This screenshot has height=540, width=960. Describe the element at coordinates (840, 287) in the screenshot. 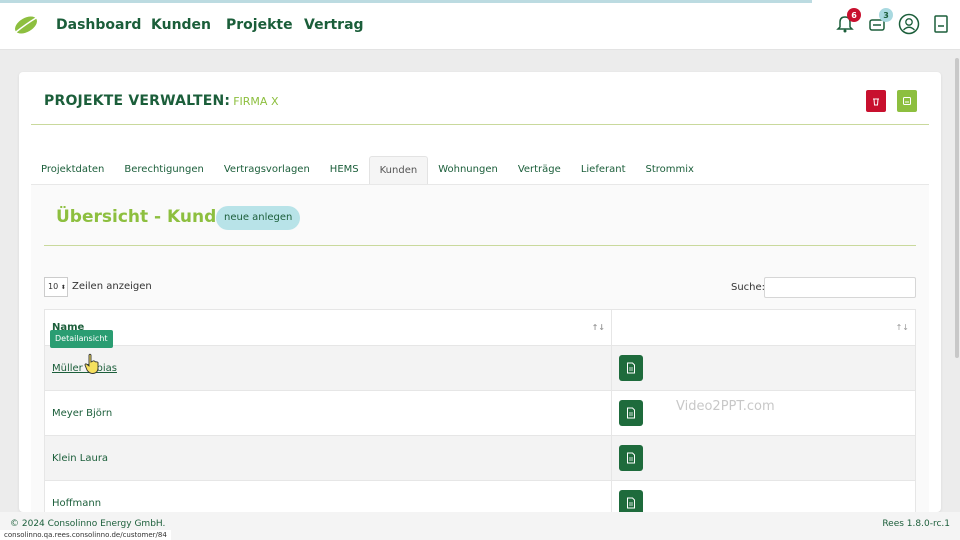

I see `search-input` at that location.